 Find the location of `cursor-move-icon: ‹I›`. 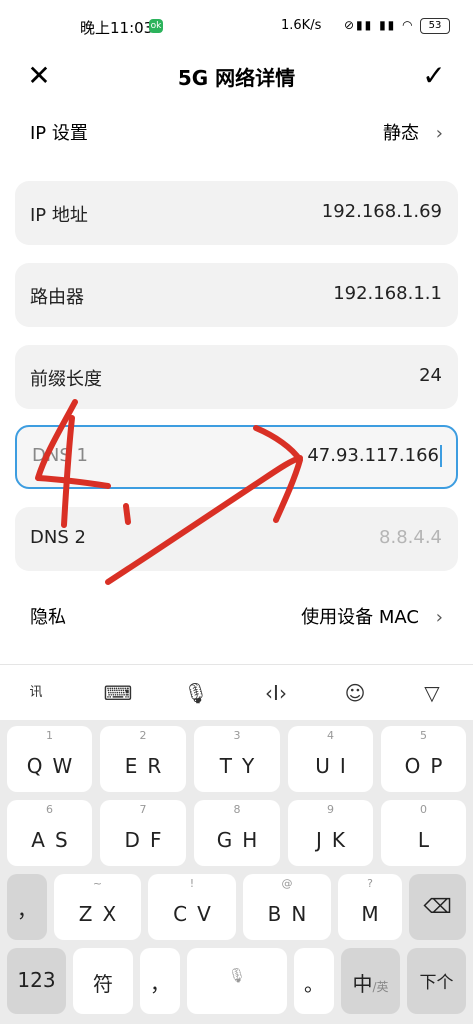

cursor-move-icon: ‹I› is located at coordinates (276, 693).